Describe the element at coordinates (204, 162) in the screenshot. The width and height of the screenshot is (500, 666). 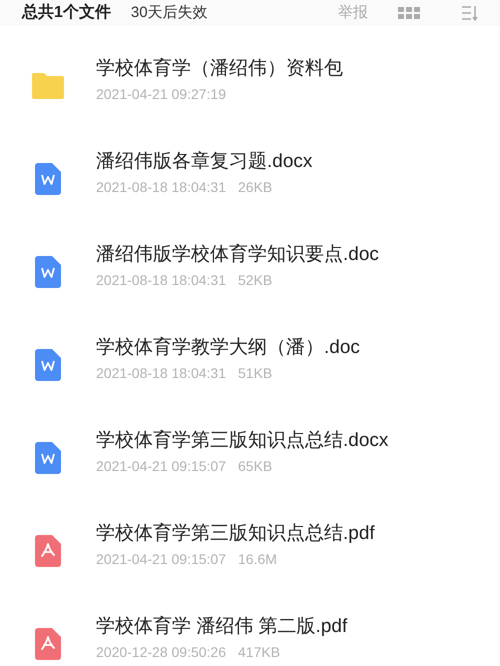
I see `file-name: 潘绍伟版各章复习题.docx` at that location.